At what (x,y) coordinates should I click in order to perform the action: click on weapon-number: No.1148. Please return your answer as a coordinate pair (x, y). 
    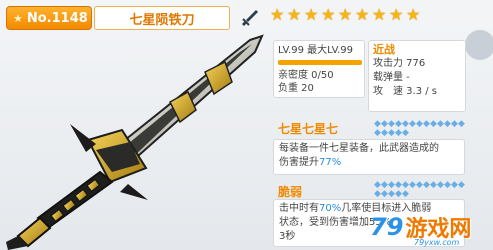
    Looking at the image, I should click on (57, 18).